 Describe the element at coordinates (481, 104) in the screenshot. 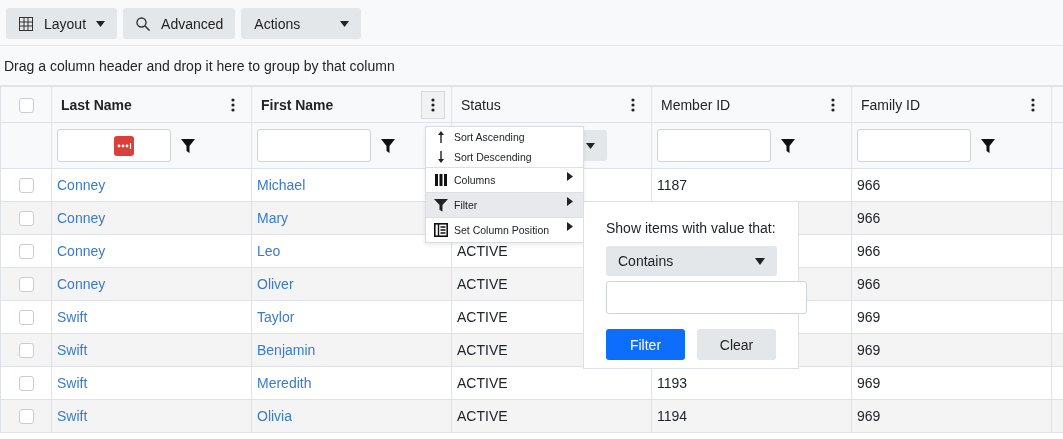

I see `column-header: Status` at that location.